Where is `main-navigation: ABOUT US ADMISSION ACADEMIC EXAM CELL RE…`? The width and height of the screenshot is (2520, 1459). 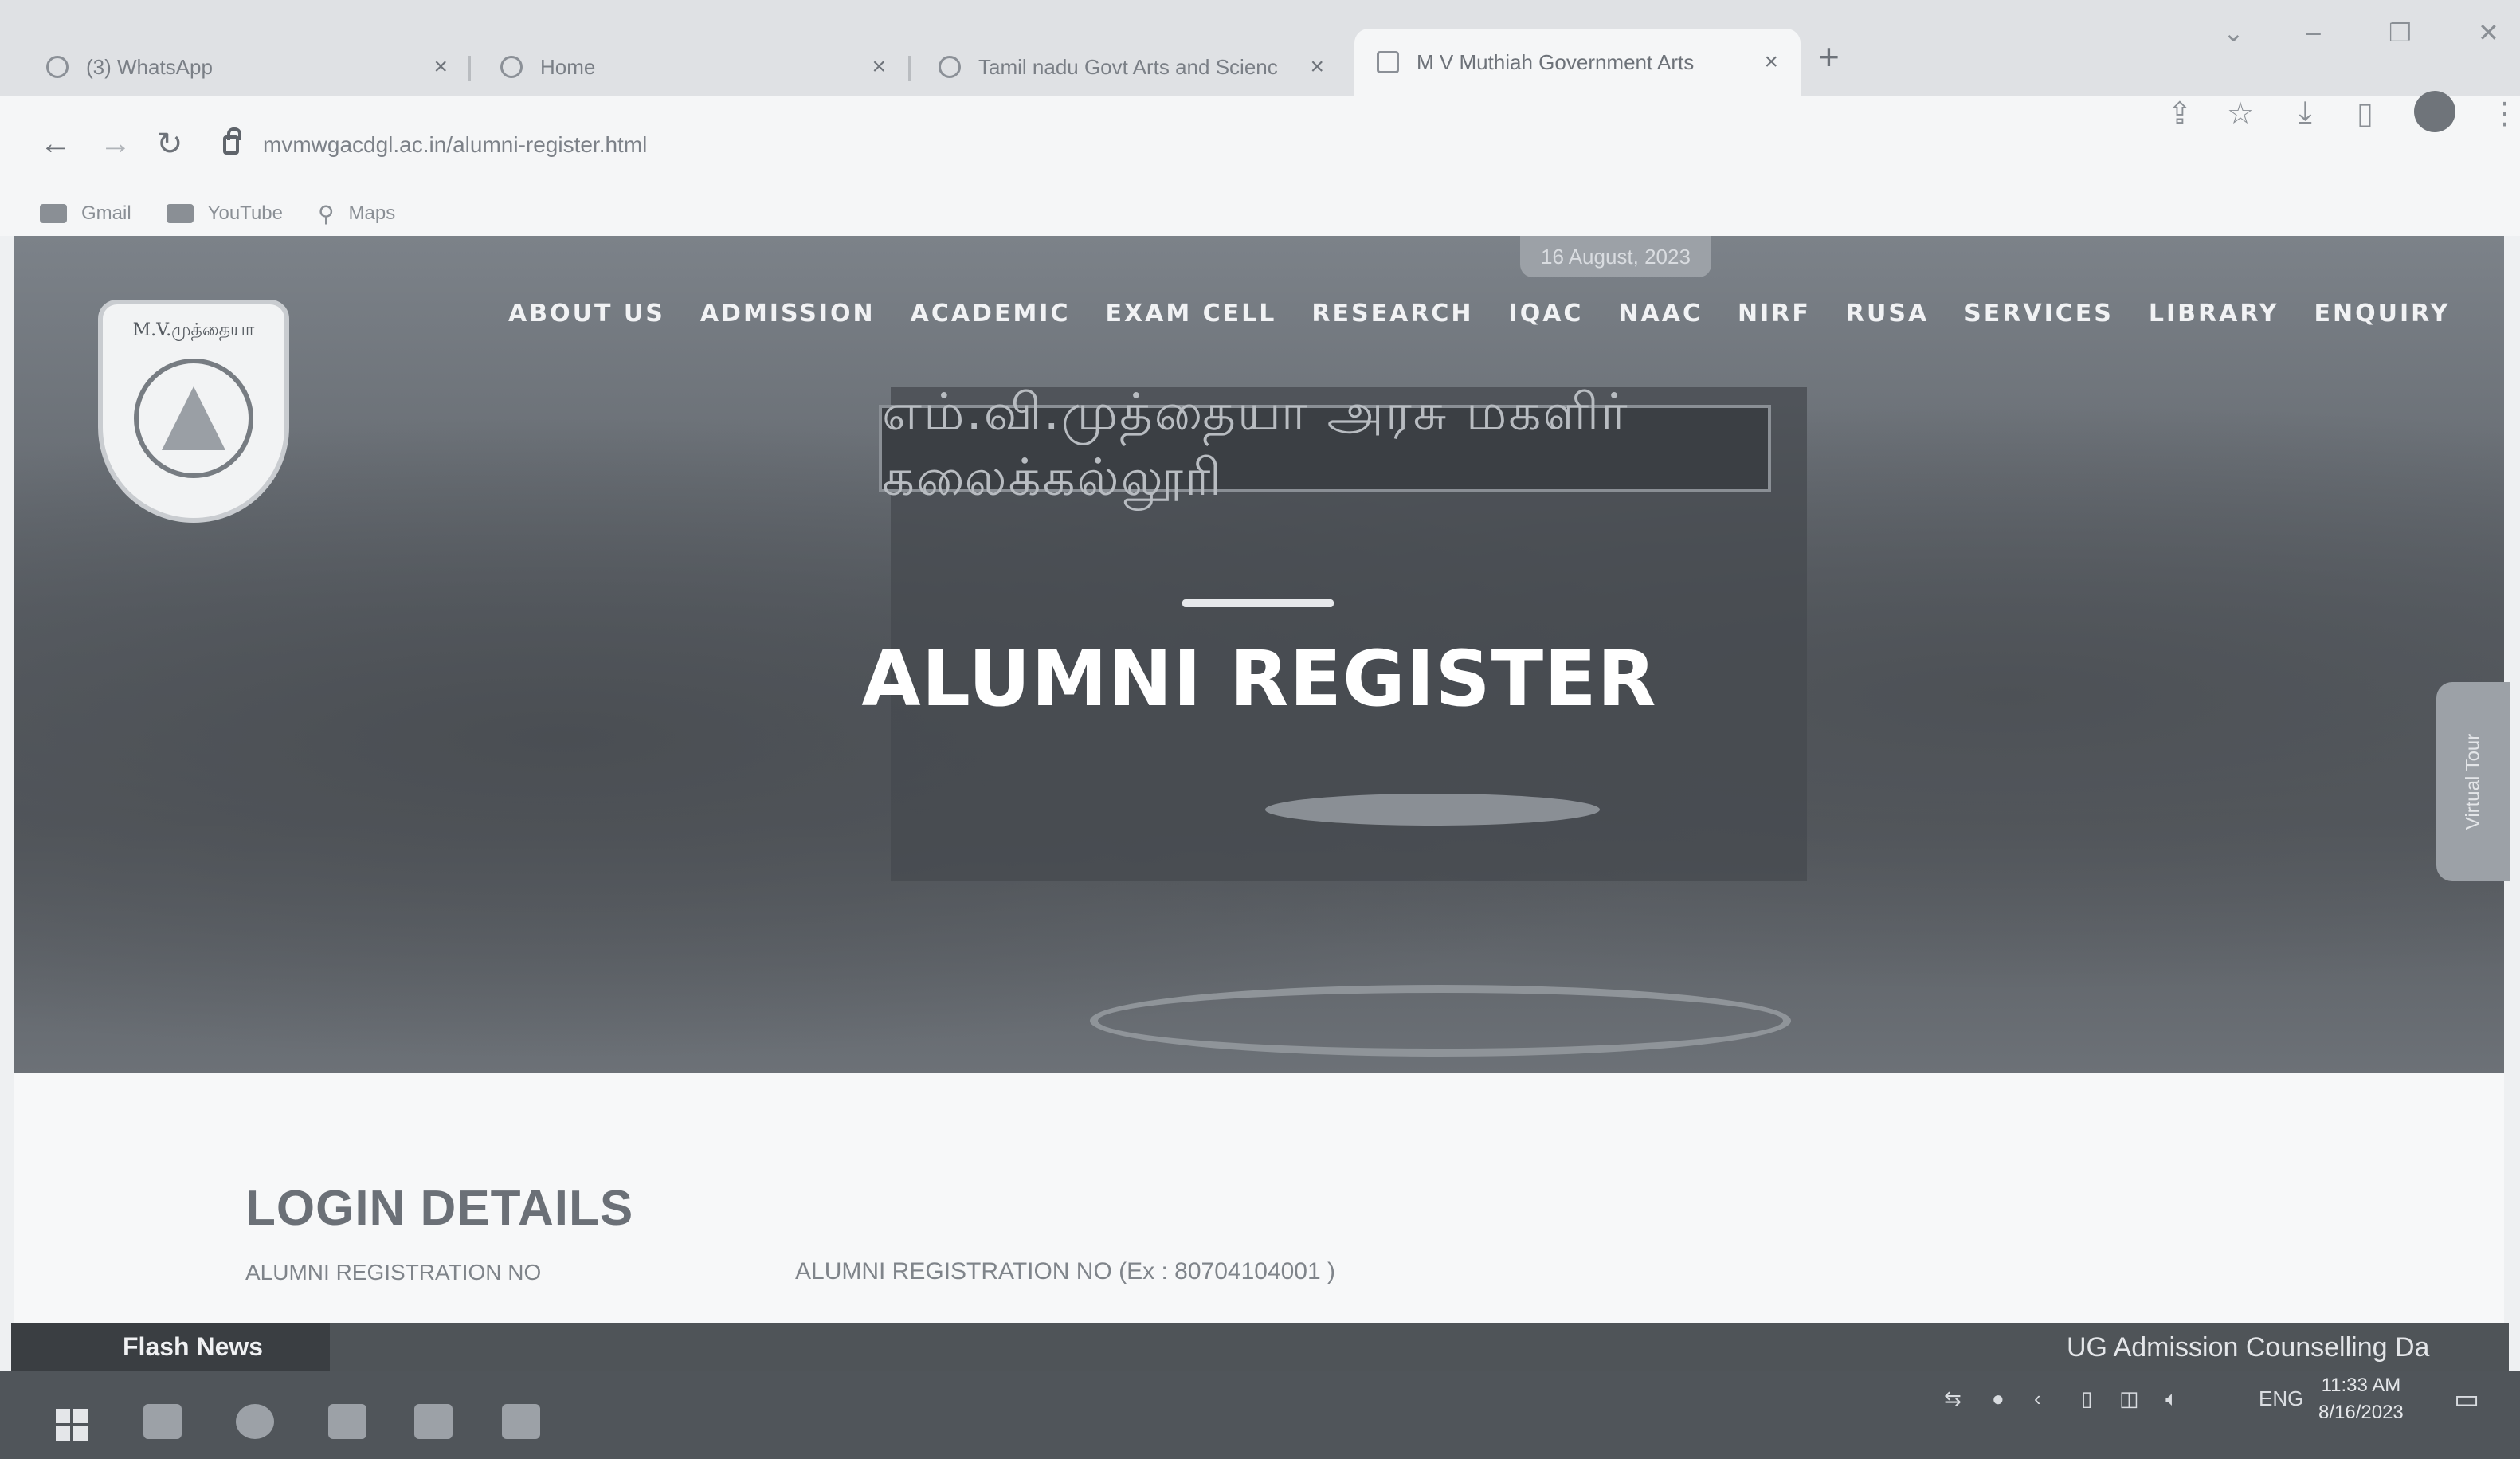
main-navigation: ABOUT US ADMISSION ACADEMIC EXAM CELL RE… is located at coordinates (1479, 313).